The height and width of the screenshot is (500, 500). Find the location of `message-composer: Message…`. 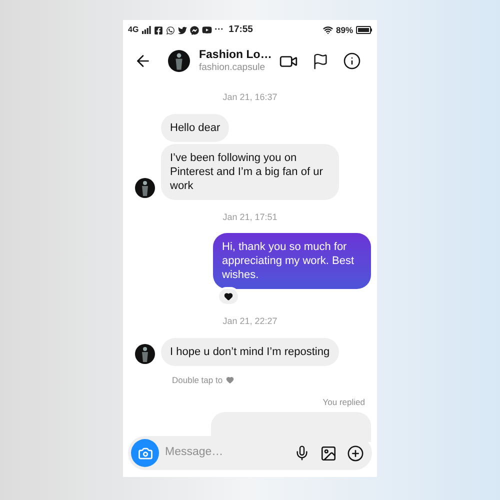

message-composer: Message… is located at coordinates (250, 453).